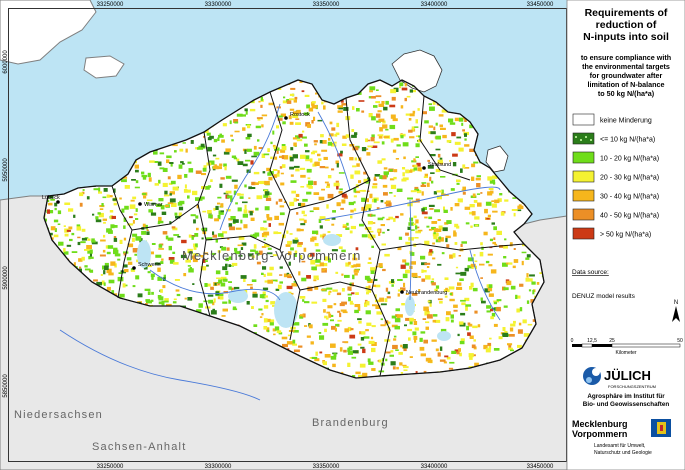  Describe the element at coordinates (444, 336) in the screenshot. I see `lake-feldberg` at that location.